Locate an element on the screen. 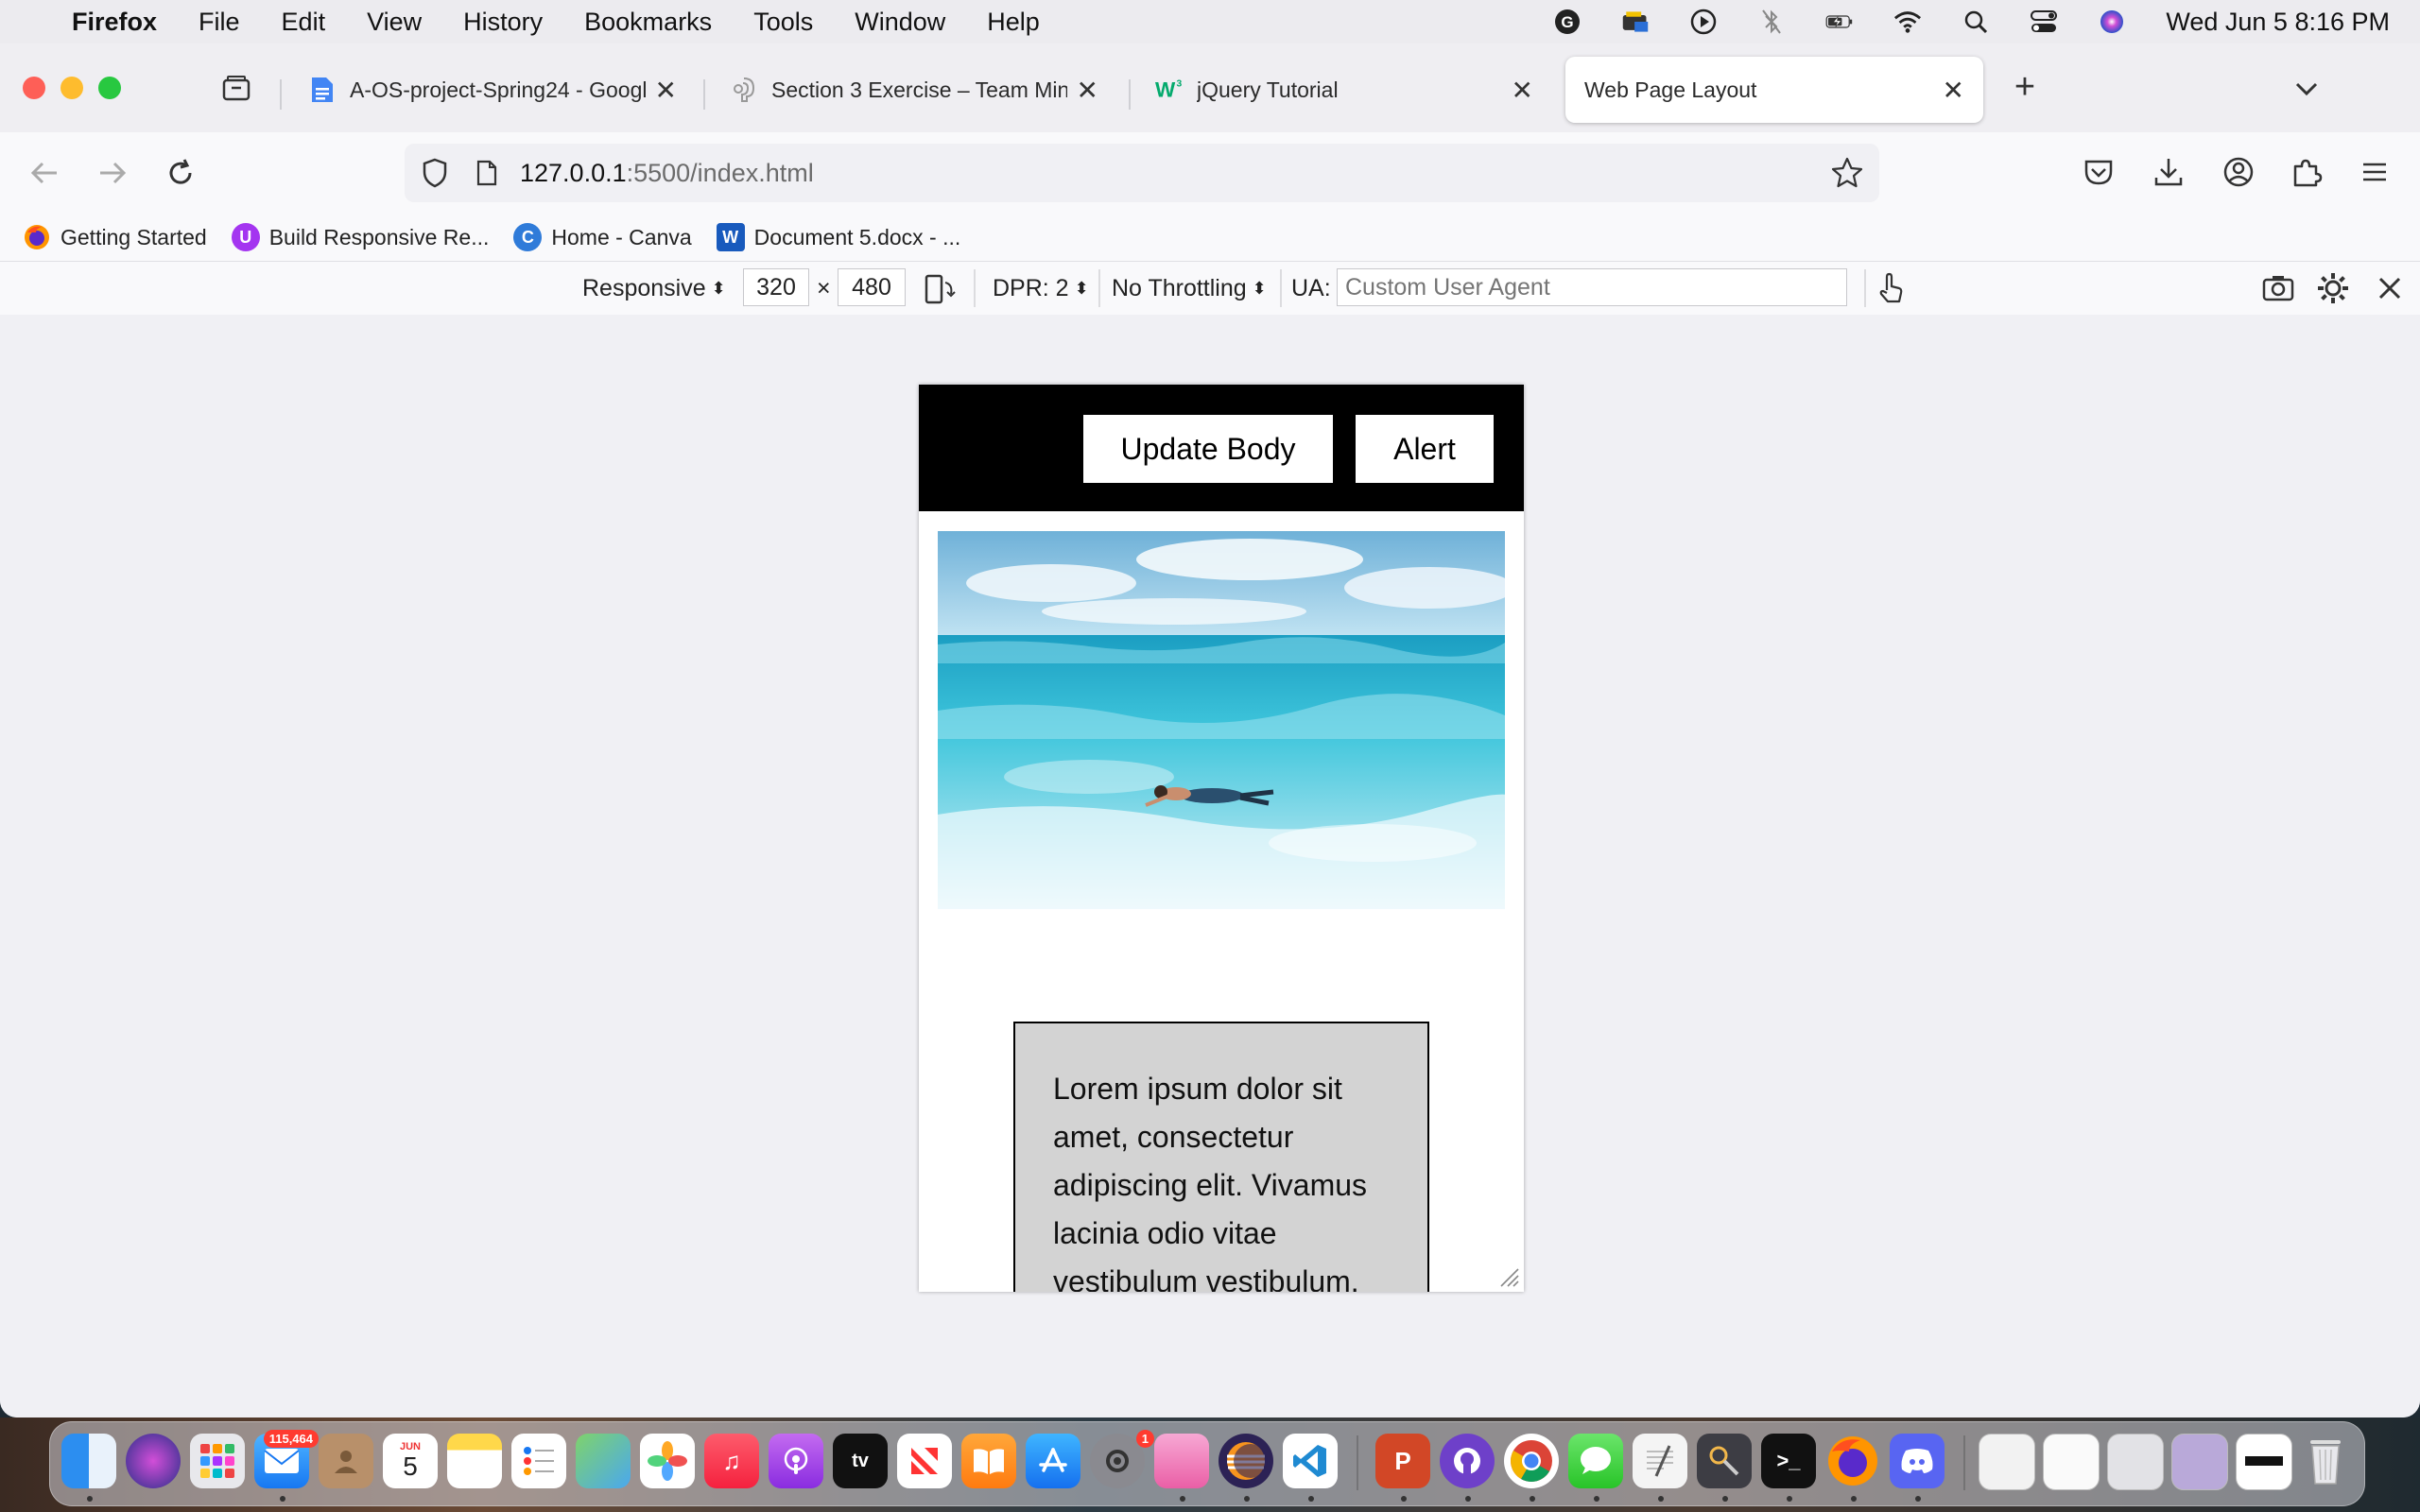 The height and width of the screenshot is (1512, 2420). new-tab-plus-icon: + is located at coordinates (2025, 87).